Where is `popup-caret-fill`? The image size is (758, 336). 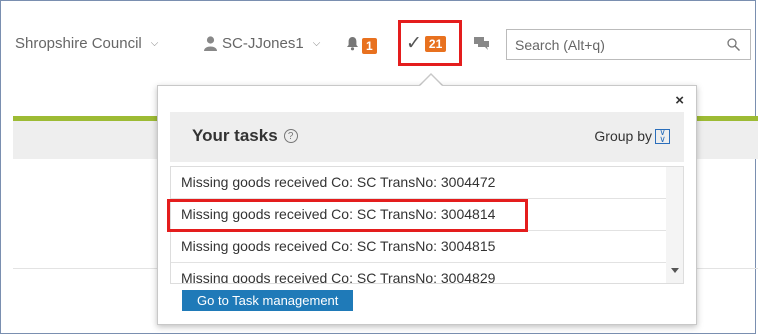 popup-caret-fill is located at coordinates (431, 81).